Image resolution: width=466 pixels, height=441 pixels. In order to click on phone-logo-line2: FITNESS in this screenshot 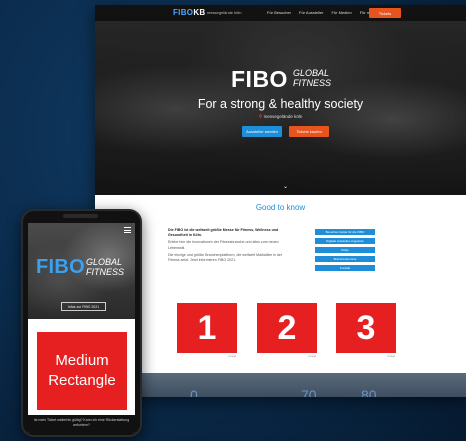, I will do `click(105, 272)`.